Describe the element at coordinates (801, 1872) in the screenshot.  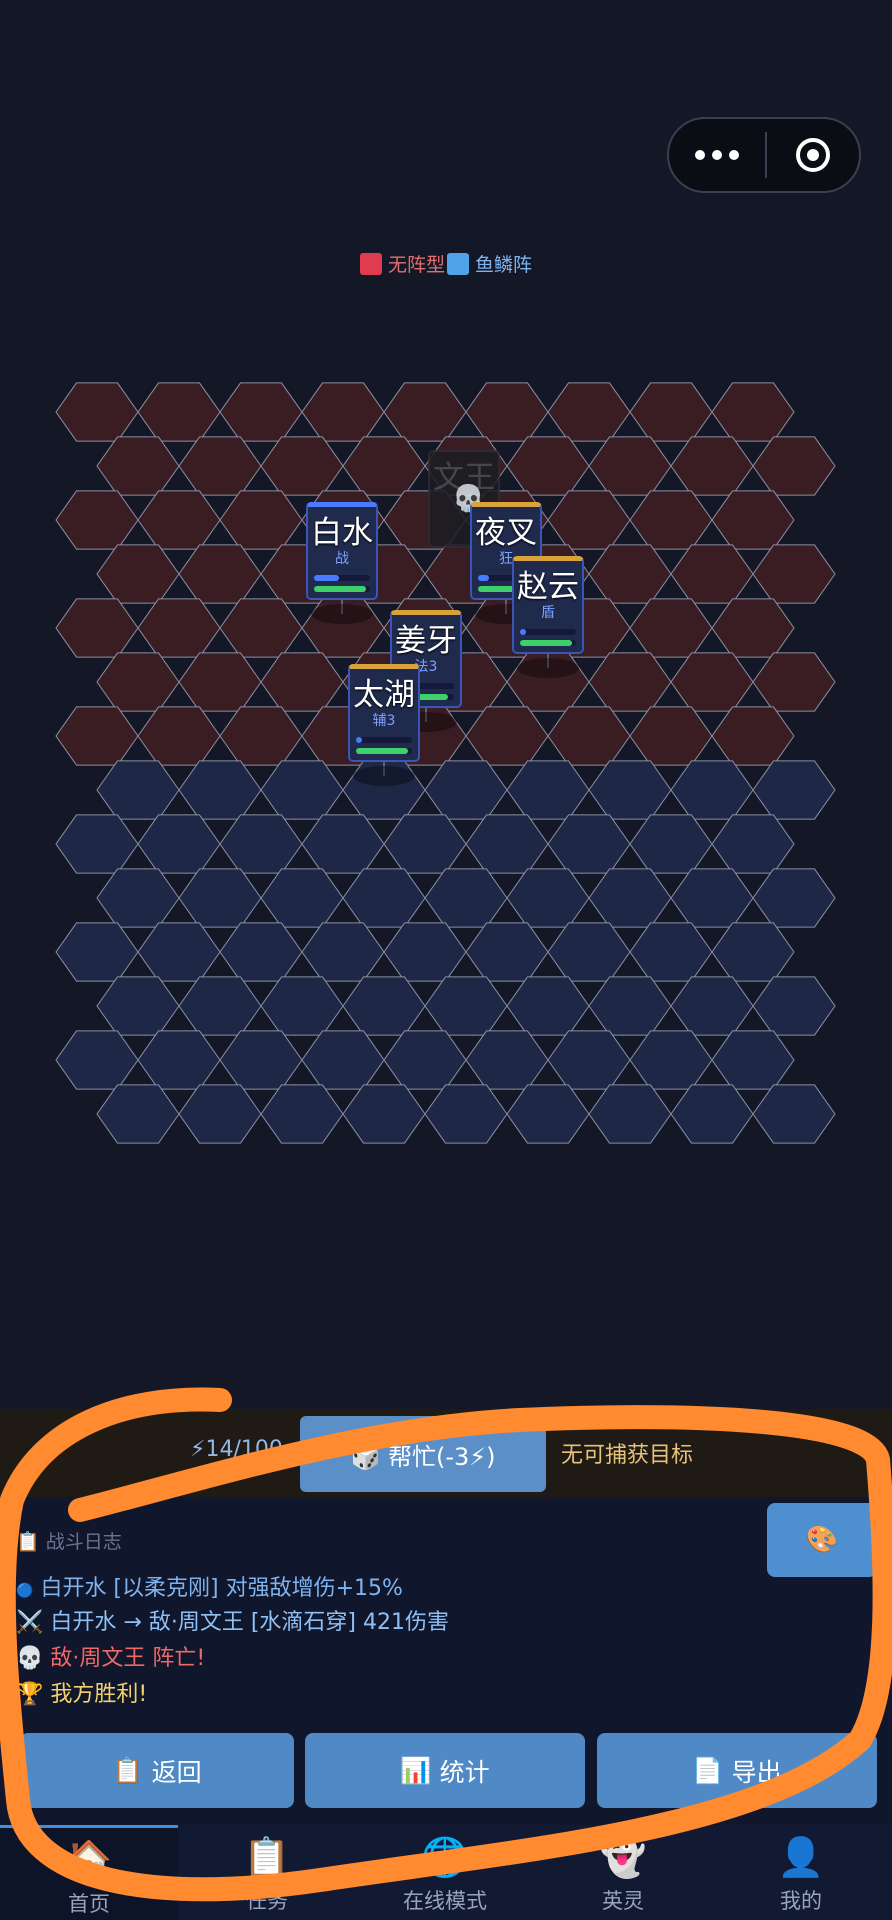
I see `tab-mine: 👤 我的` at that location.